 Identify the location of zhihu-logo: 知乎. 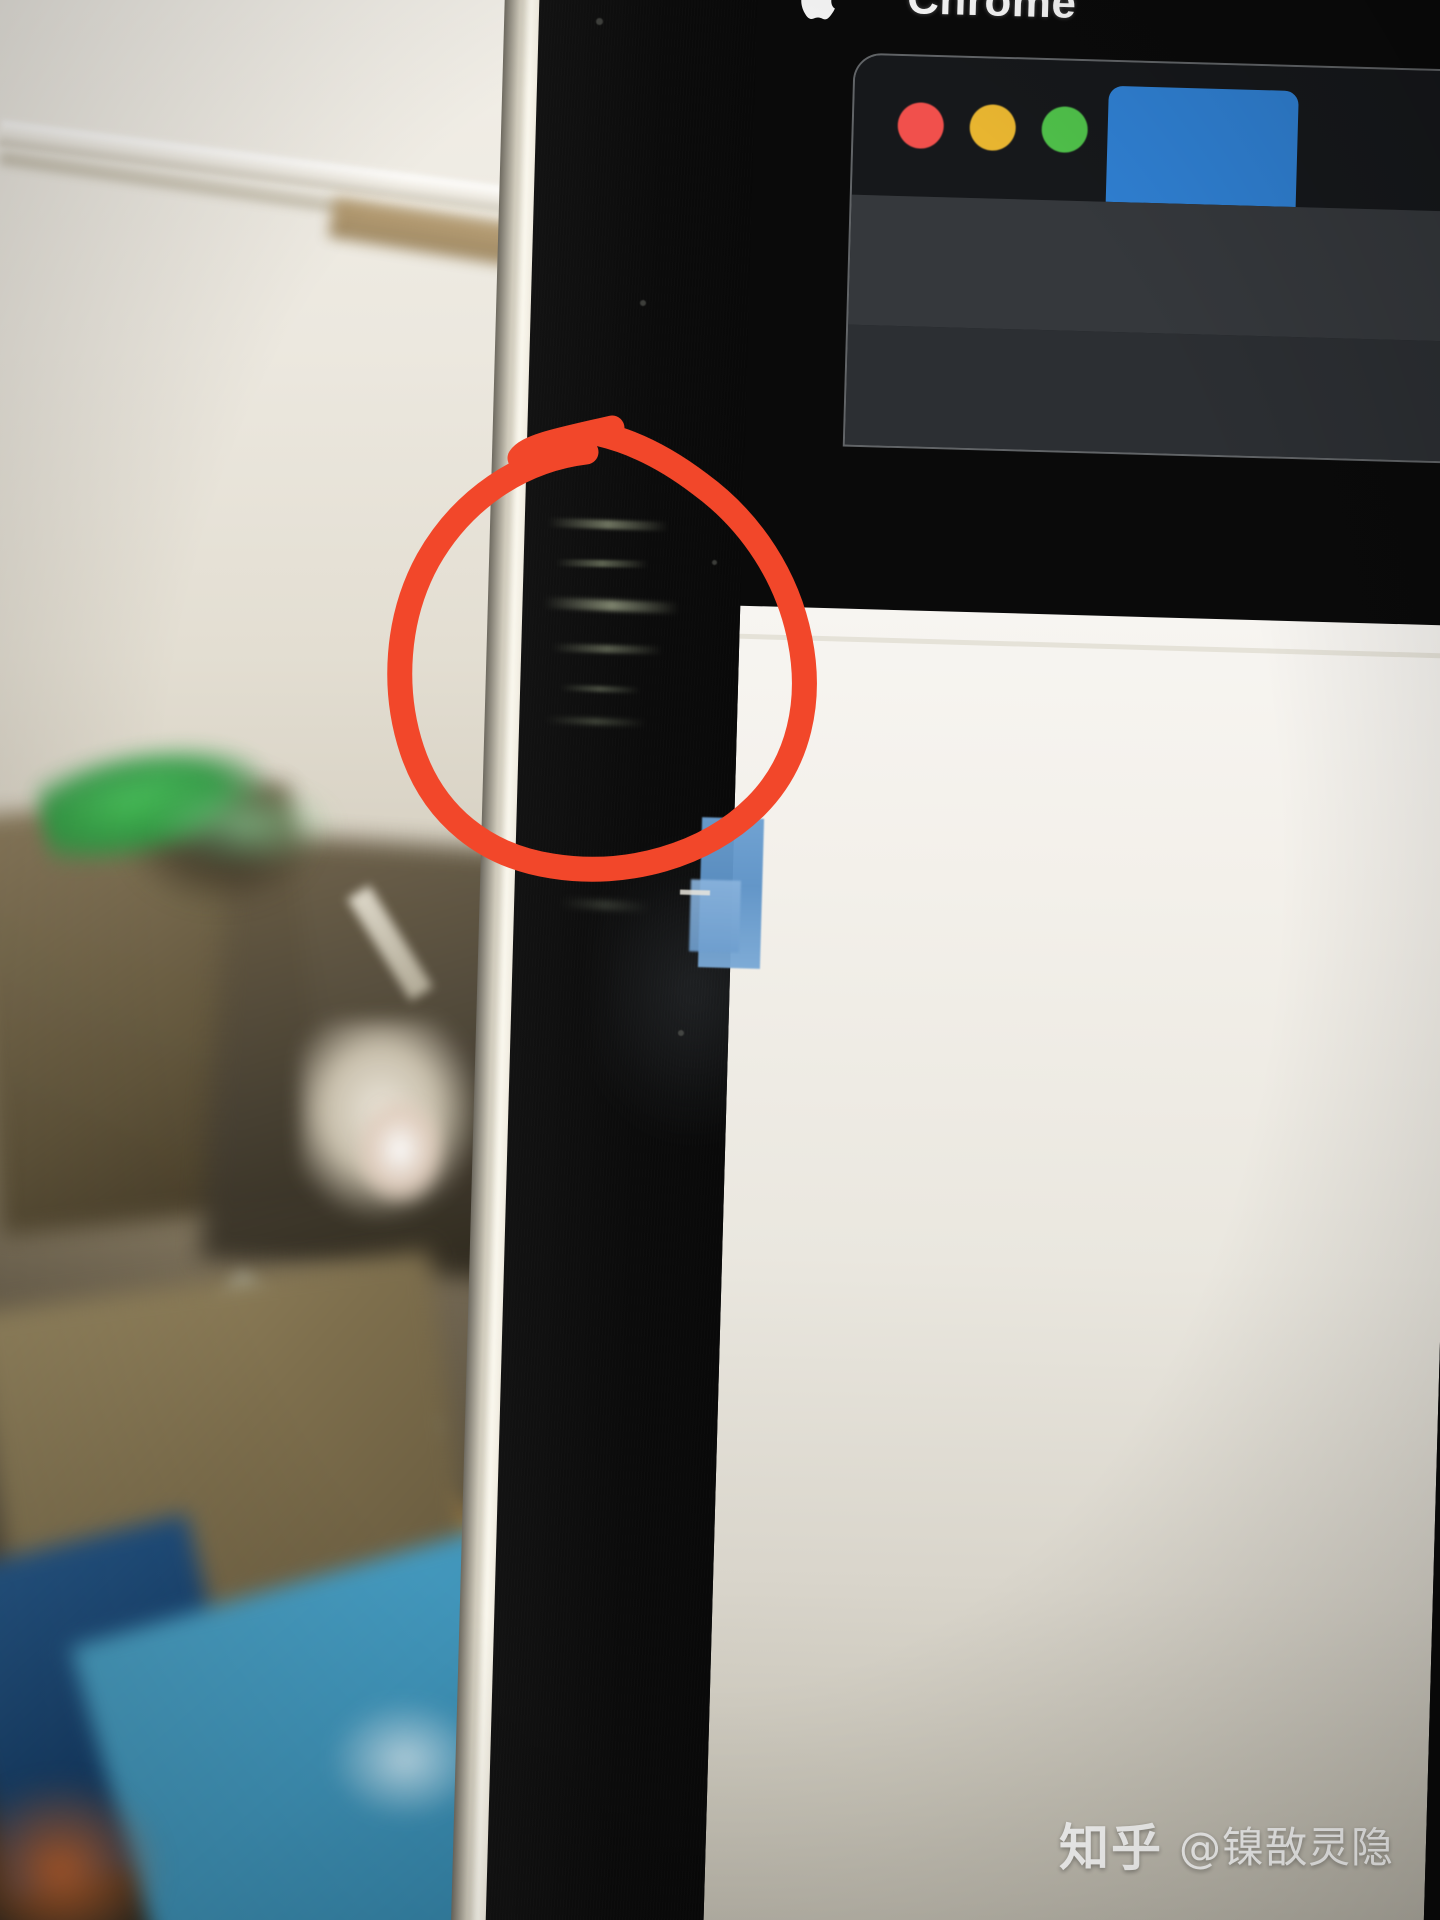
(1110, 1848).